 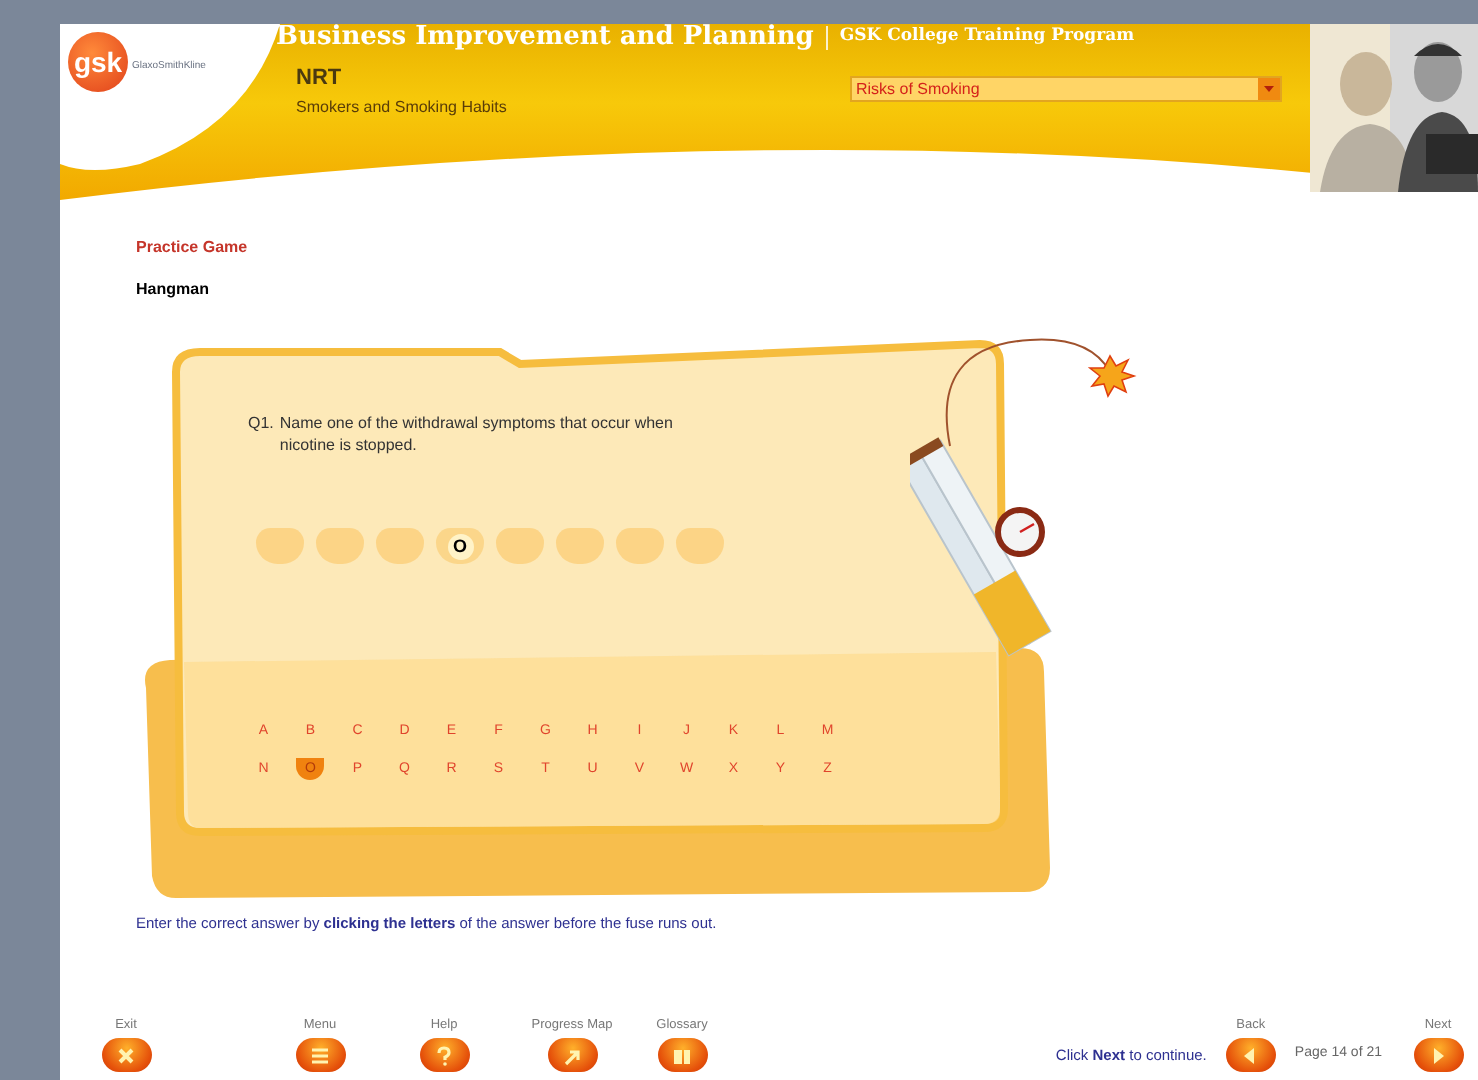 I want to click on section-label: Practice Game, so click(x=192, y=248).